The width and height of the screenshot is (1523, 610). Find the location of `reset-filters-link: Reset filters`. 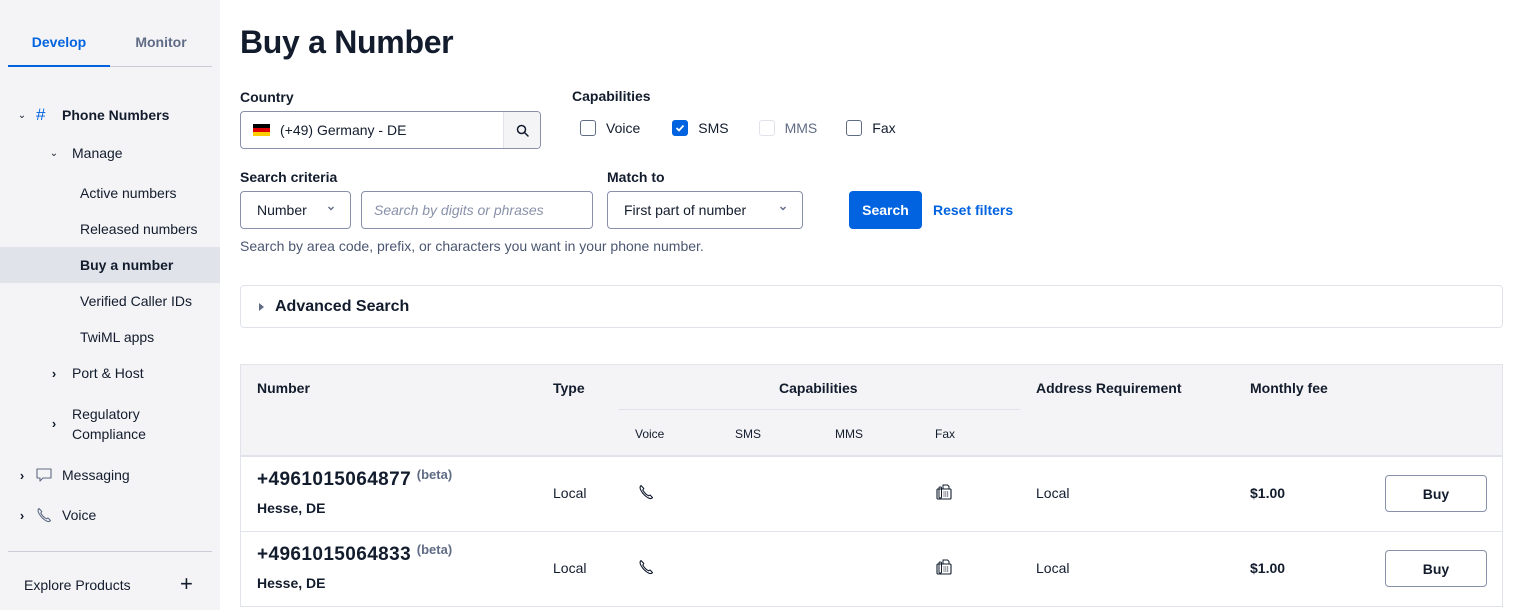

reset-filters-link: Reset filters is located at coordinates (973, 210).